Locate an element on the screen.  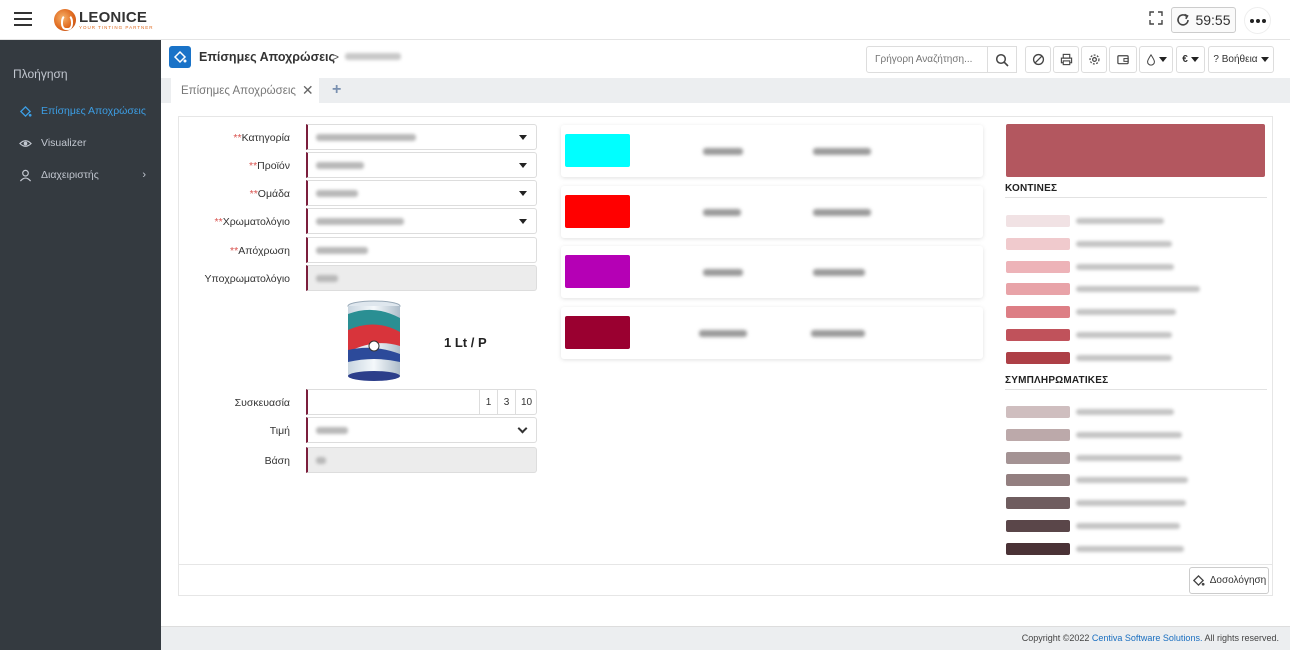
search-button is located at coordinates (1002, 59).